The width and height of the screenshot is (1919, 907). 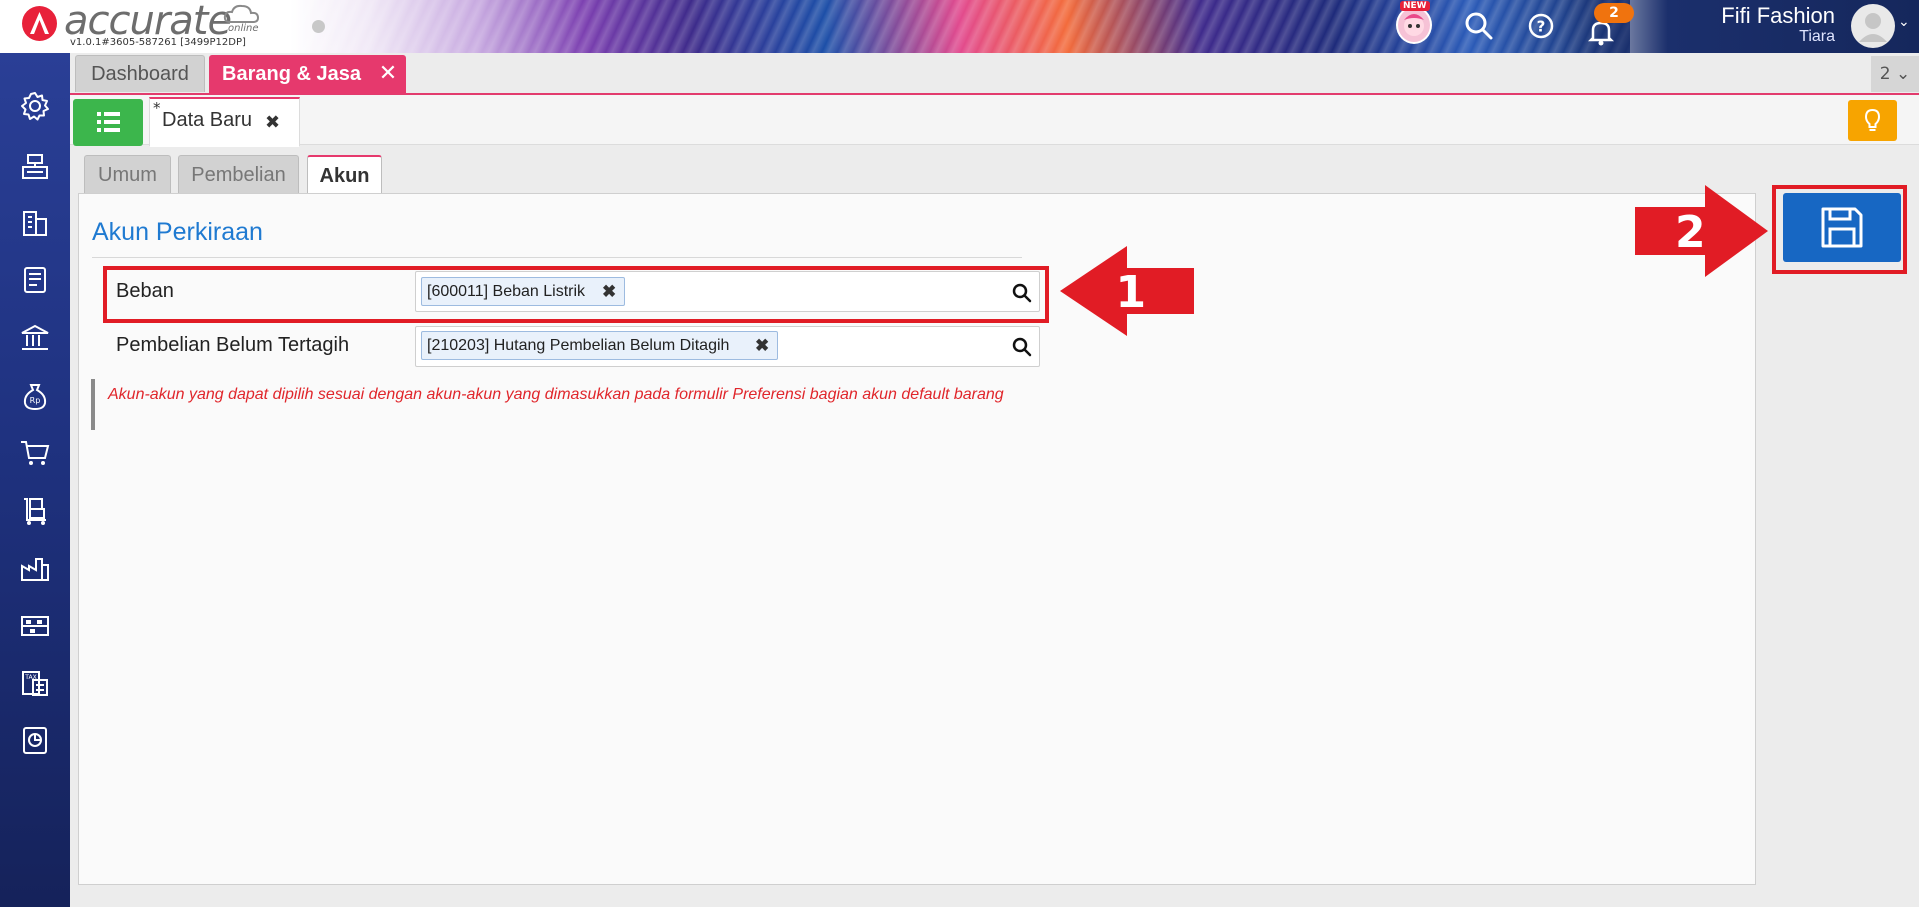 I want to click on user-name: Fifi Fashion, so click(x=1767, y=16).